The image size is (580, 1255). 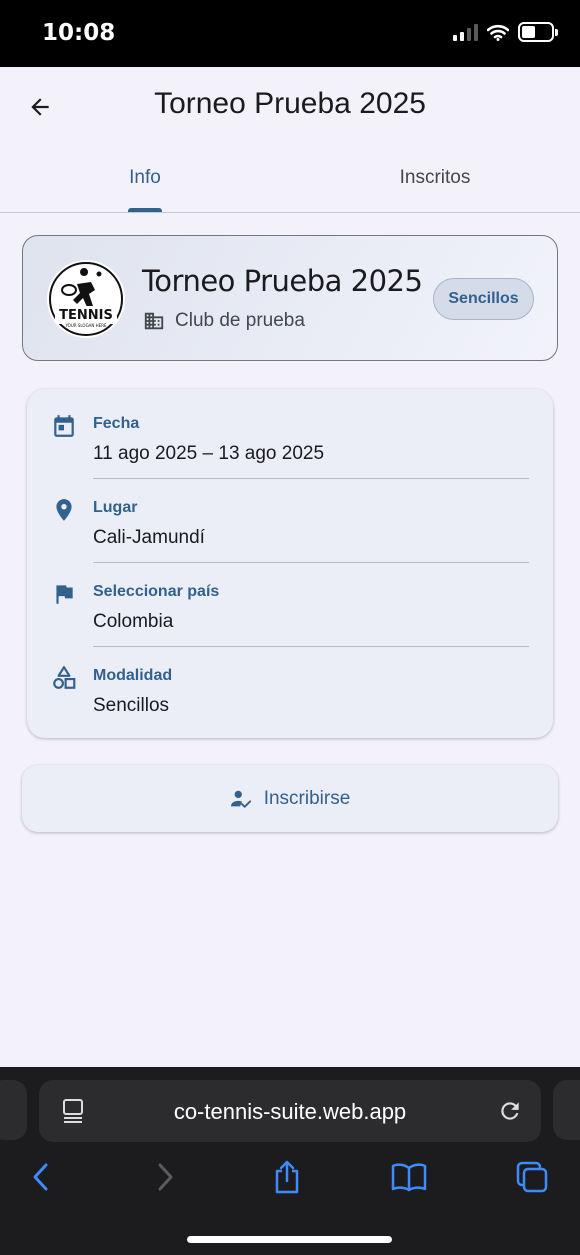 I want to click on detail-value: Cali-Jamundí, so click(x=149, y=537).